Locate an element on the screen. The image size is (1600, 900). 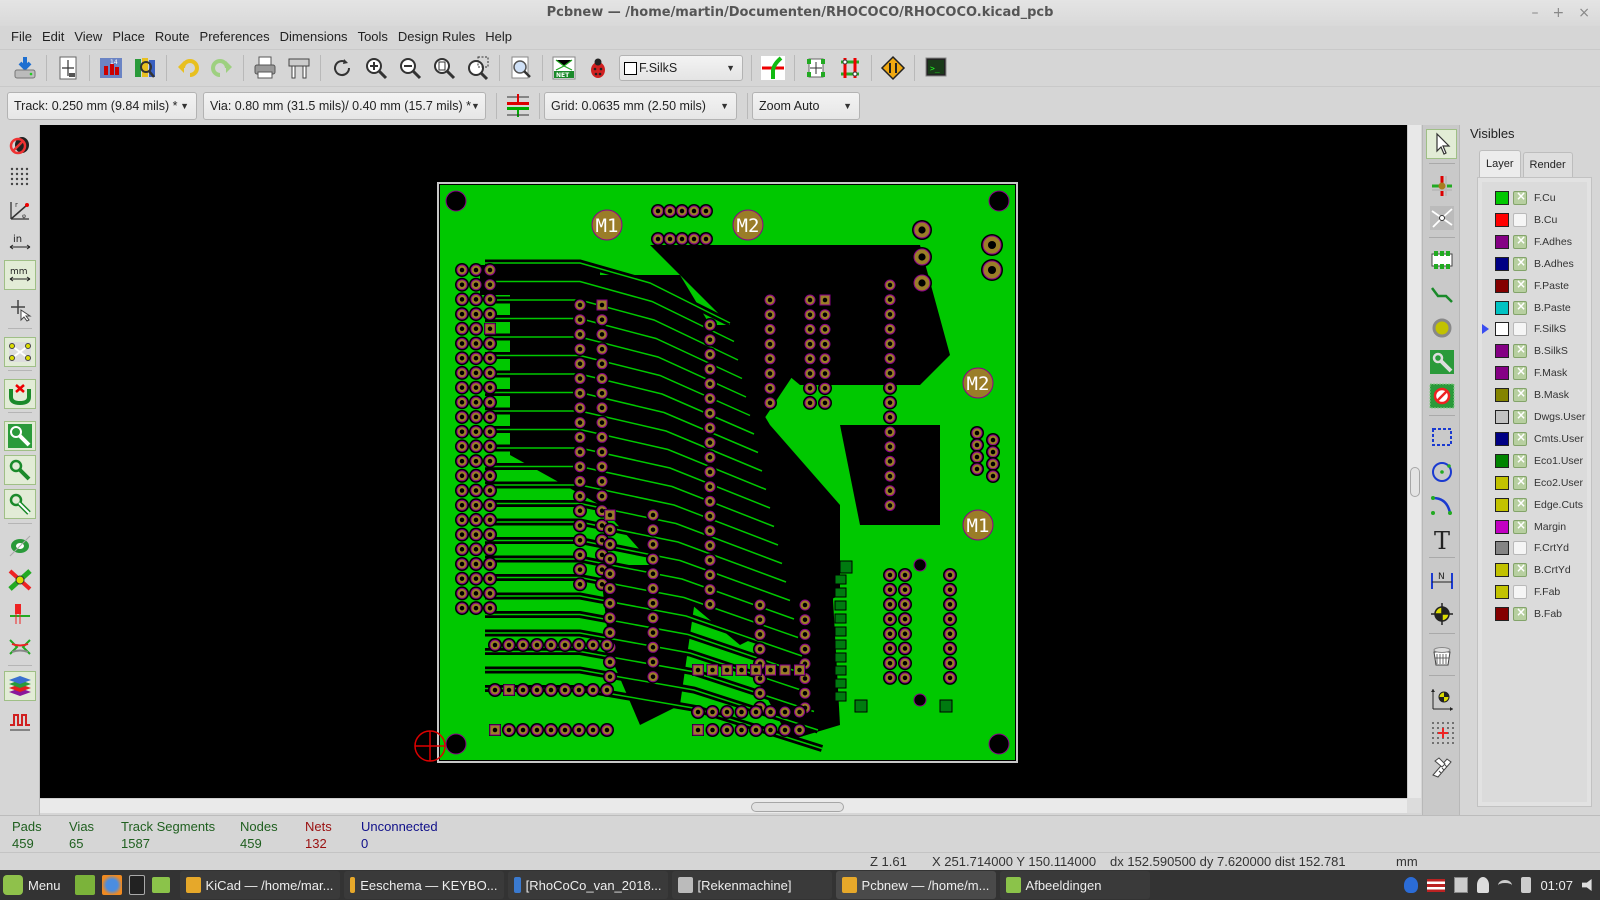
battery-icon is located at coordinates (1526, 885).